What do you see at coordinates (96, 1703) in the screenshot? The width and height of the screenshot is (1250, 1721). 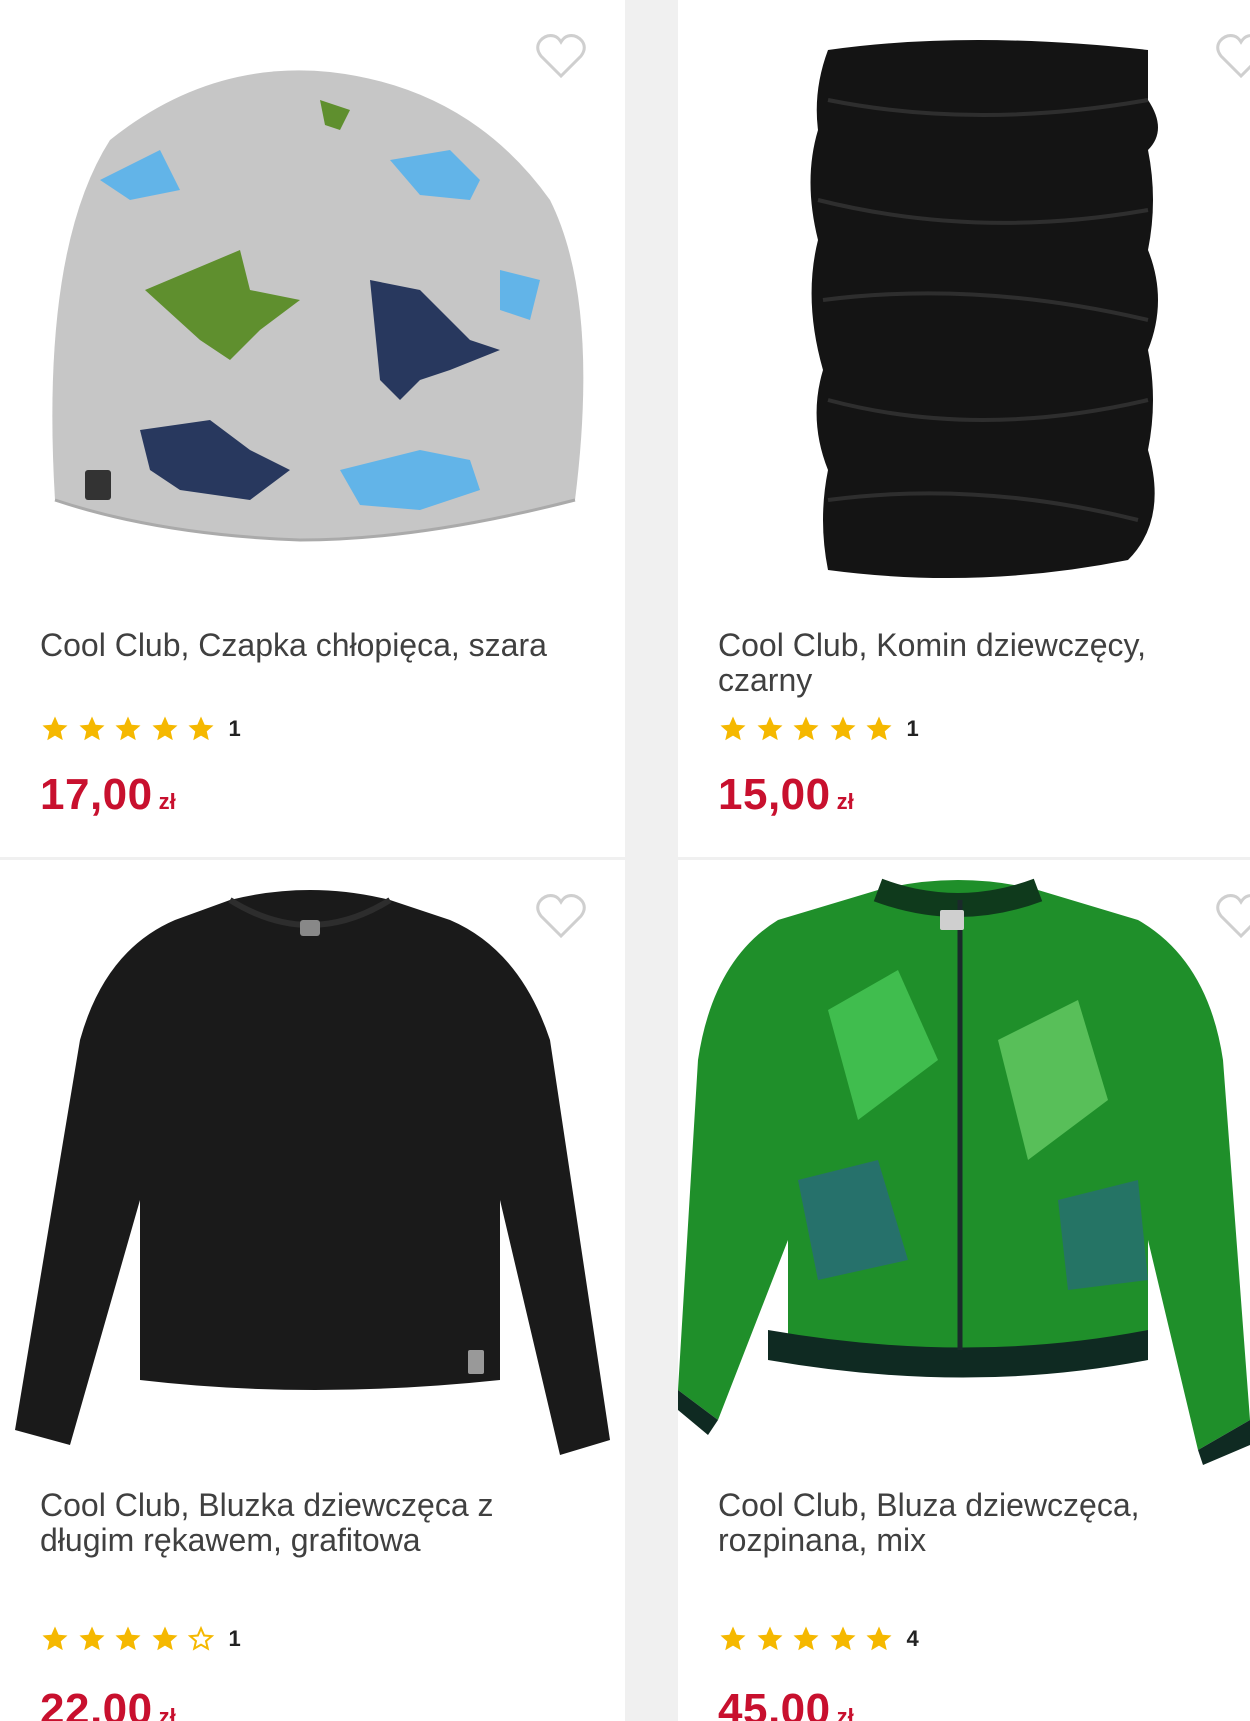 I see `price-amount: 22,00` at bounding box center [96, 1703].